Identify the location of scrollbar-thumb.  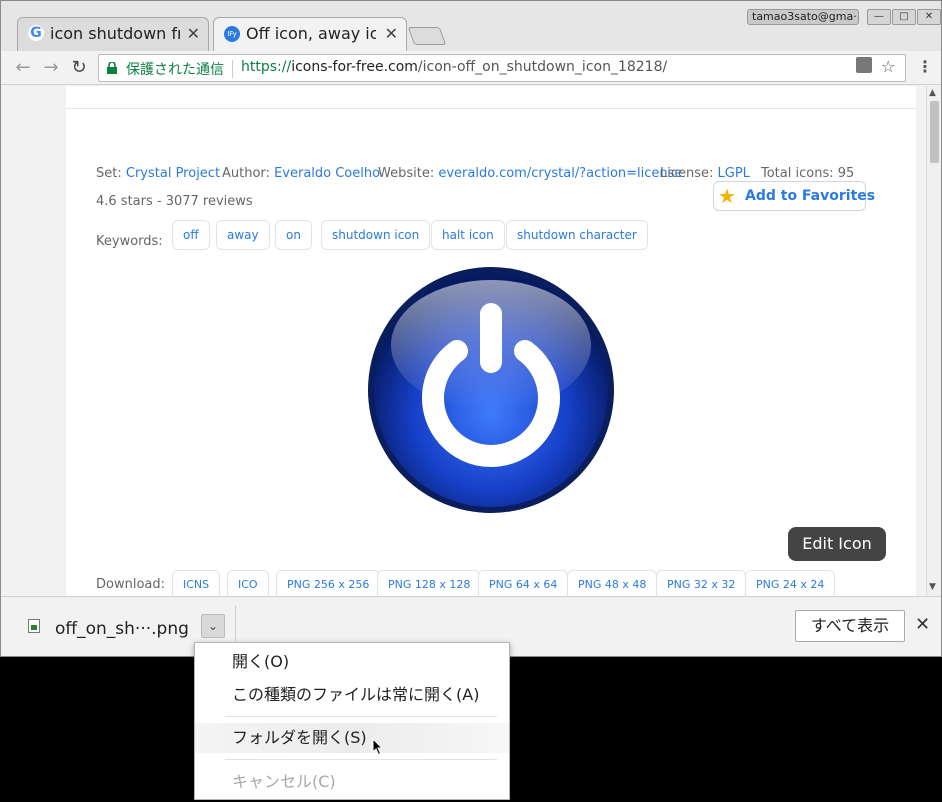
(934, 132).